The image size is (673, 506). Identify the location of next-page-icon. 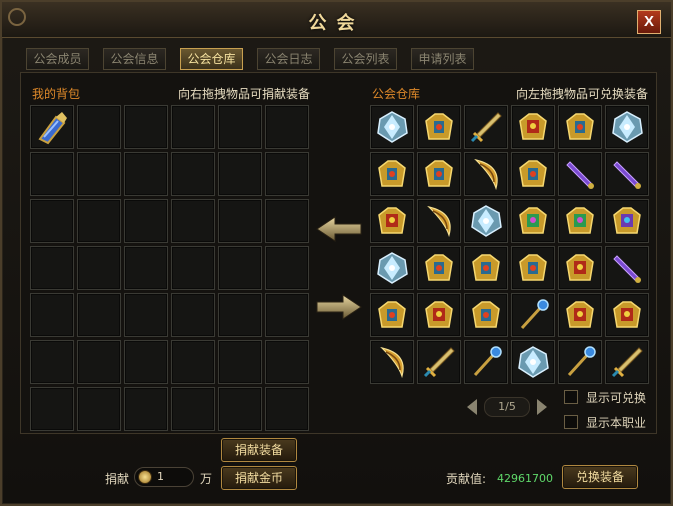
(542, 407).